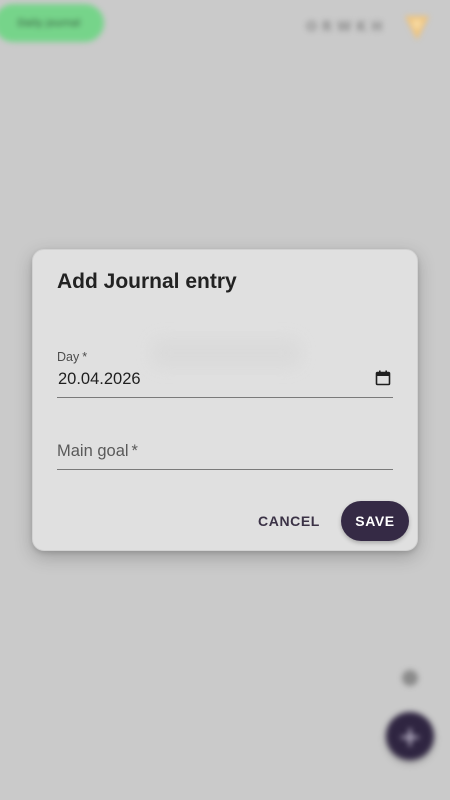 Image resolution: width=450 pixels, height=800 pixels. What do you see at coordinates (147, 281) in the screenshot?
I see `dialog-title: Add Journal entry` at bounding box center [147, 281].